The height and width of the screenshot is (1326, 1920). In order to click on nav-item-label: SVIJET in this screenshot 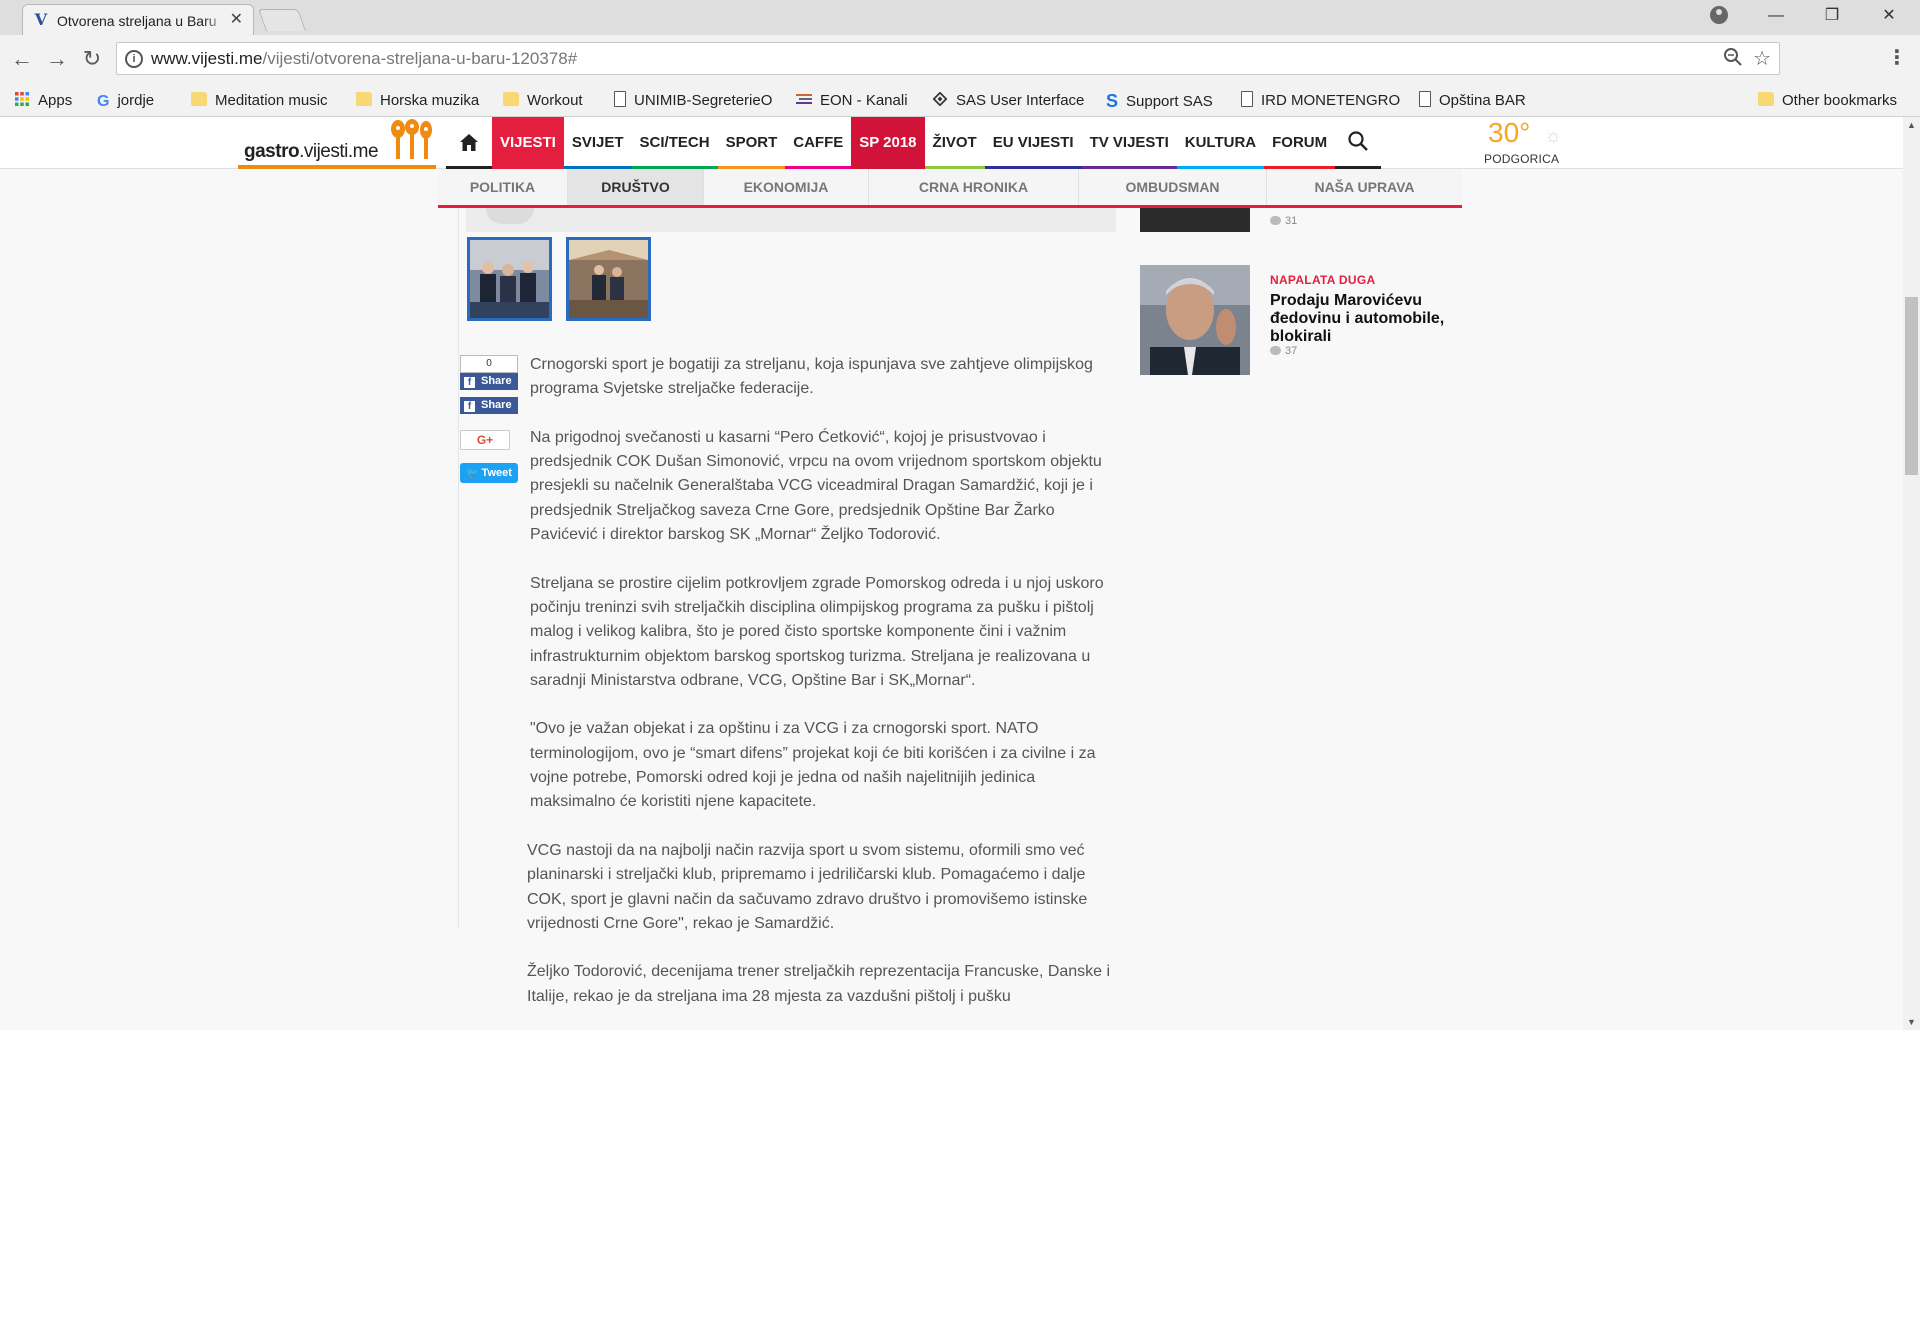, I will do `click(597, 142)`.